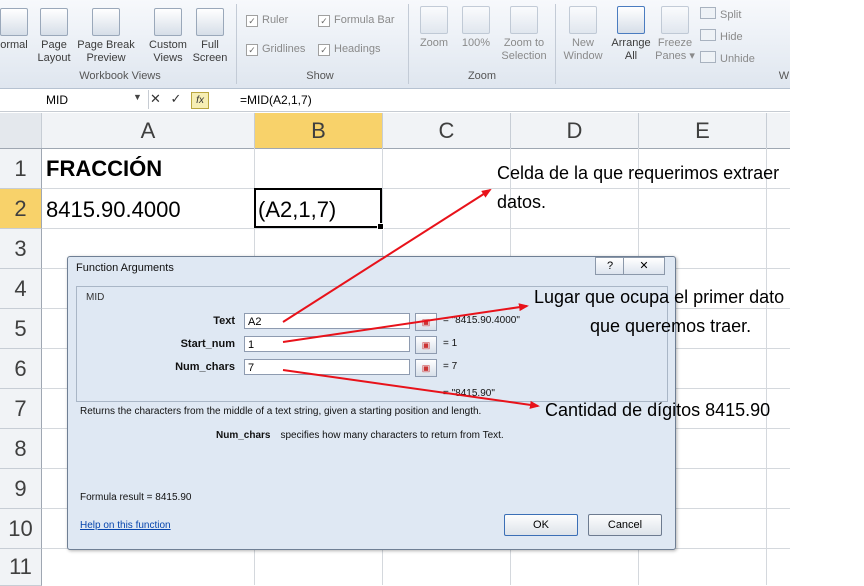 This screenshot has width=864, height=586. Describe the element at coordinates (387, 255) in the screenshot. I see `arrow-to-cell-note` at that location.